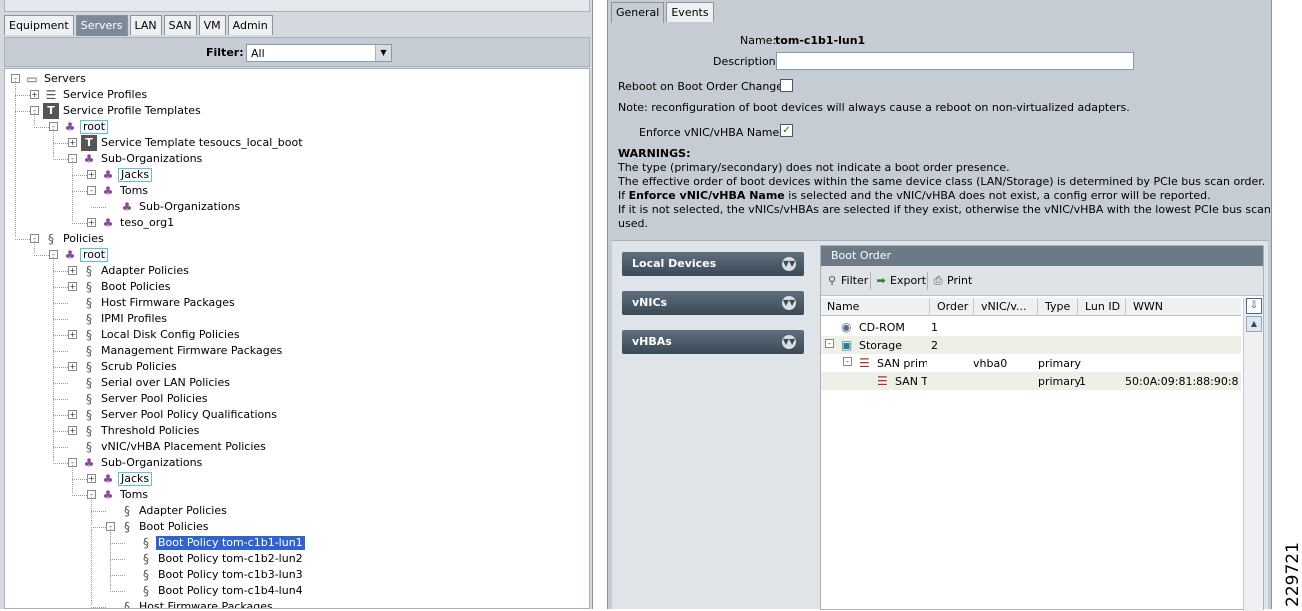 The height and width of the screenshot is (611, 1302). What do you see at coordinates (1031, 363) in the screenshot?
I see `table-row: -☰ SAN primary vhba0 primary` at bounding box center [1031, 363].